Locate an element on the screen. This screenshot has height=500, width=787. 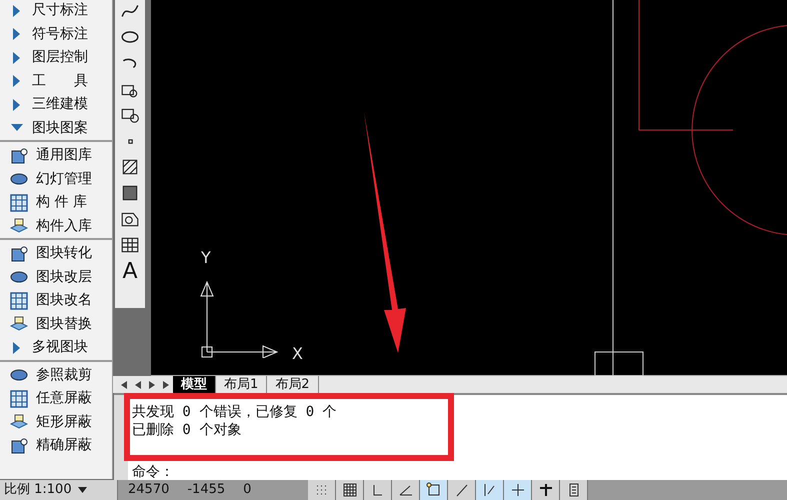
menu-item: 图层控制 is located at coordinates (56, 58).